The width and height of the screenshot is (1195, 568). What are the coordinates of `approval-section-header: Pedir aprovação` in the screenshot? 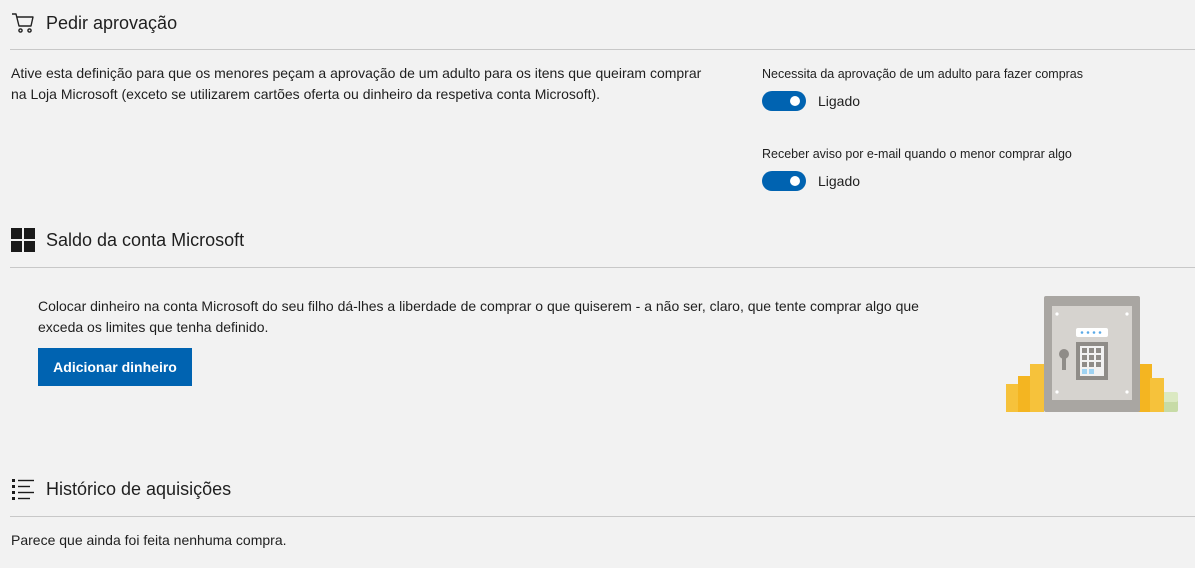 It's located at (93, 23).